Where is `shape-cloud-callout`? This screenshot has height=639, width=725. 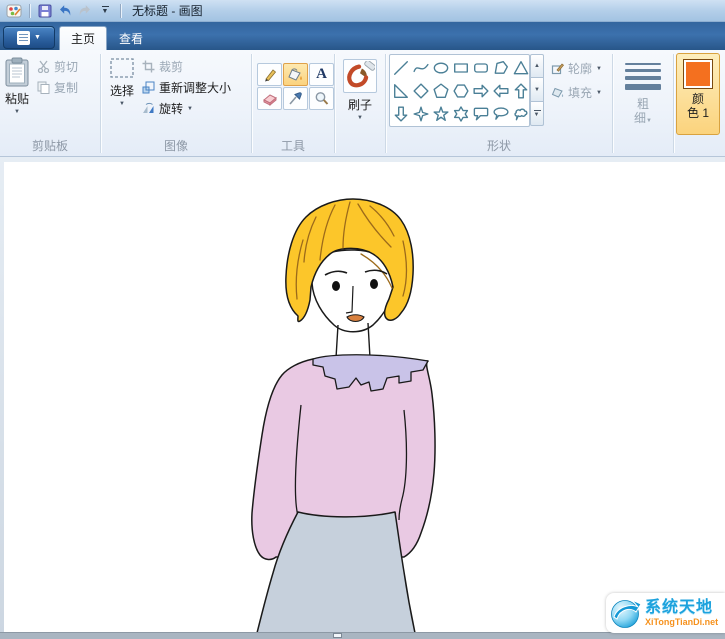
shape-cloud-callout is located at coordinates (521, 114).